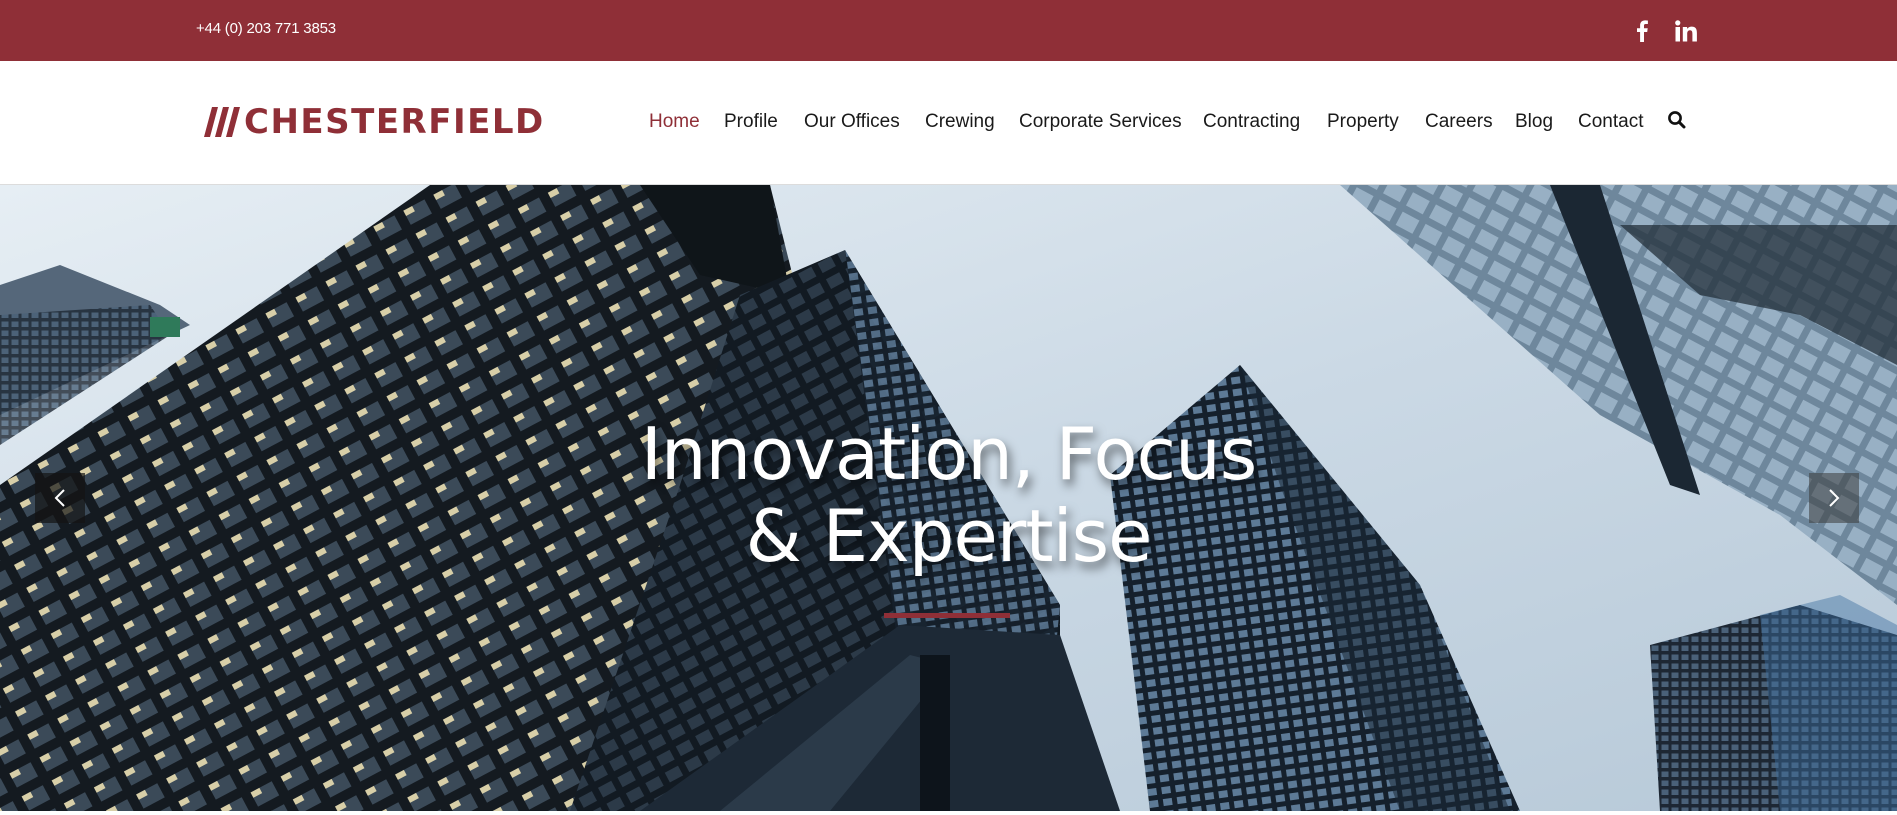  Describe the element at coordinates (947, 615) in the screenshot. I see `hero-divider` at that location.